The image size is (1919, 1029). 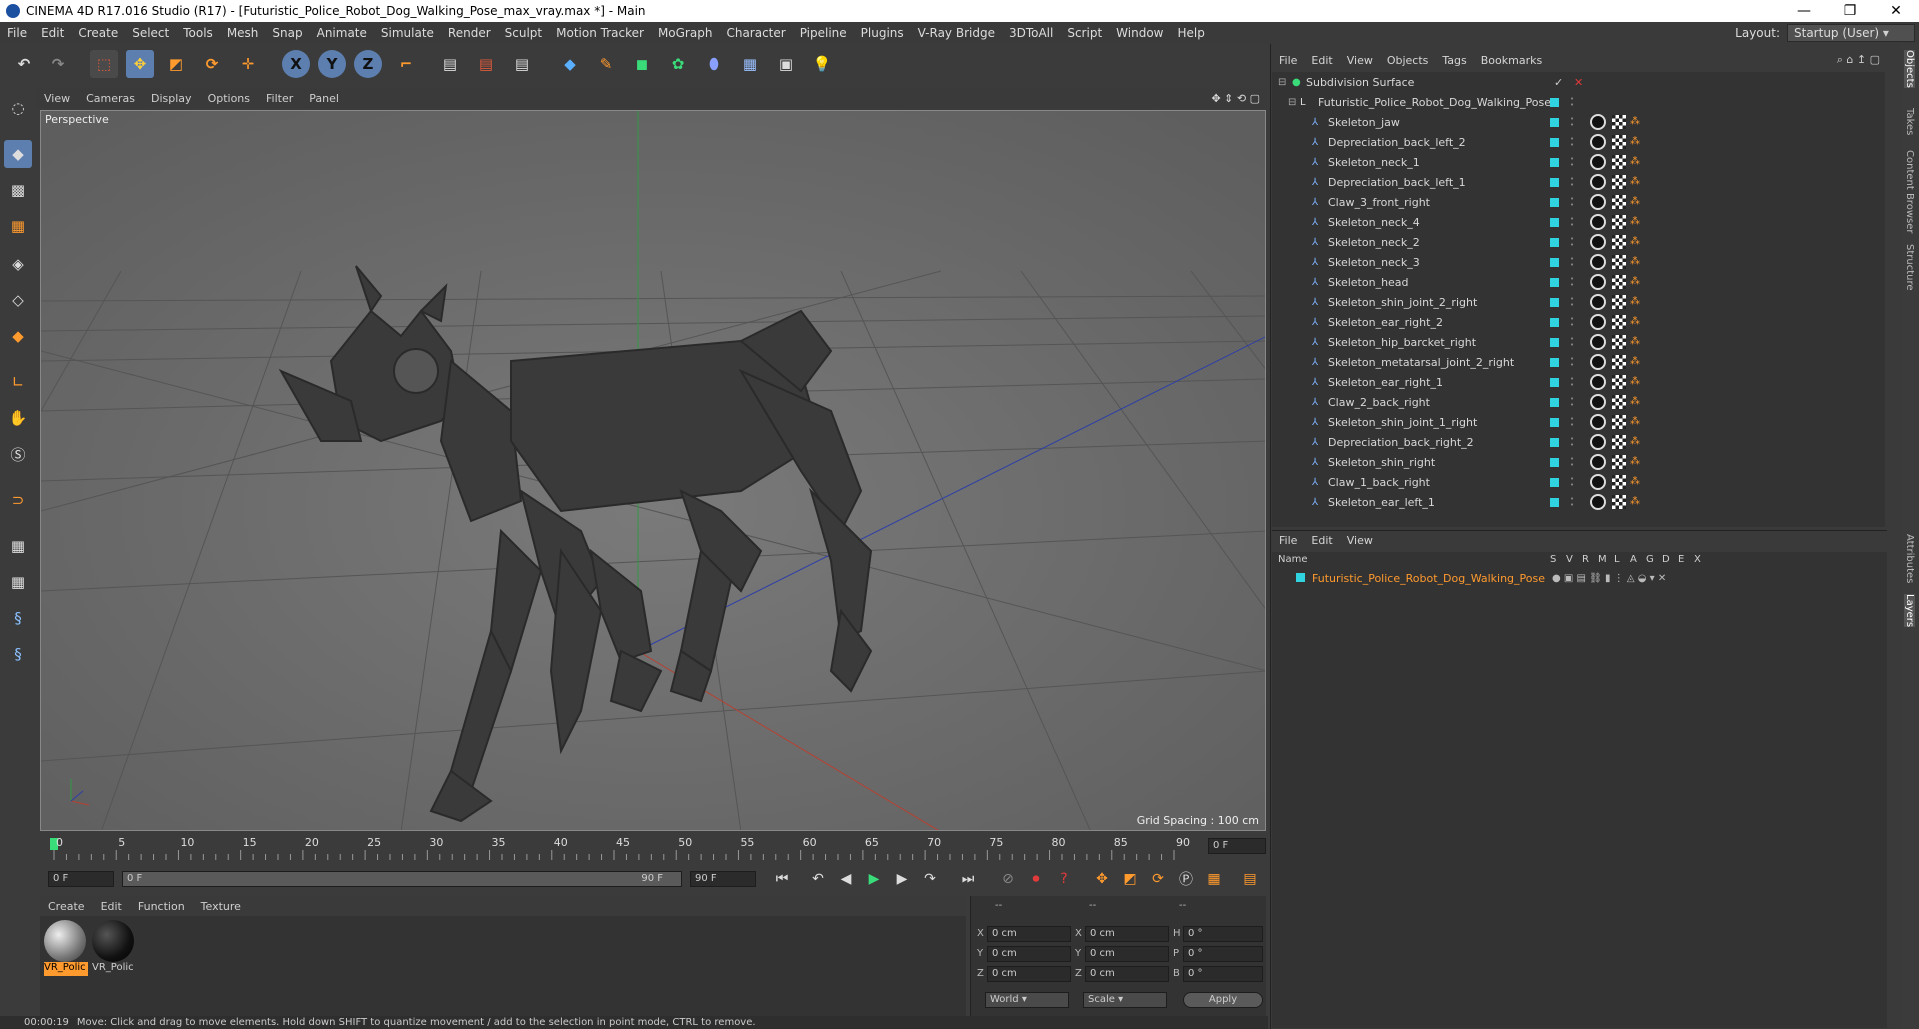 What do you see at coordinates (24, 64) in the screenshot?
I see `undo-icon: ↶` at bounding box center [24, 64].